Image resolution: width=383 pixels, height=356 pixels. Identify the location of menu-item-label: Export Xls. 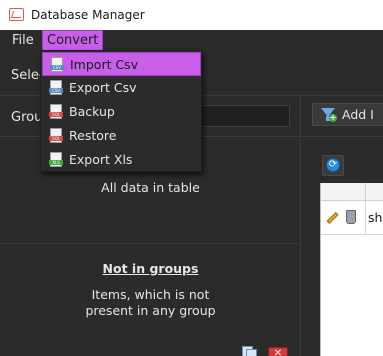
(101, 159).